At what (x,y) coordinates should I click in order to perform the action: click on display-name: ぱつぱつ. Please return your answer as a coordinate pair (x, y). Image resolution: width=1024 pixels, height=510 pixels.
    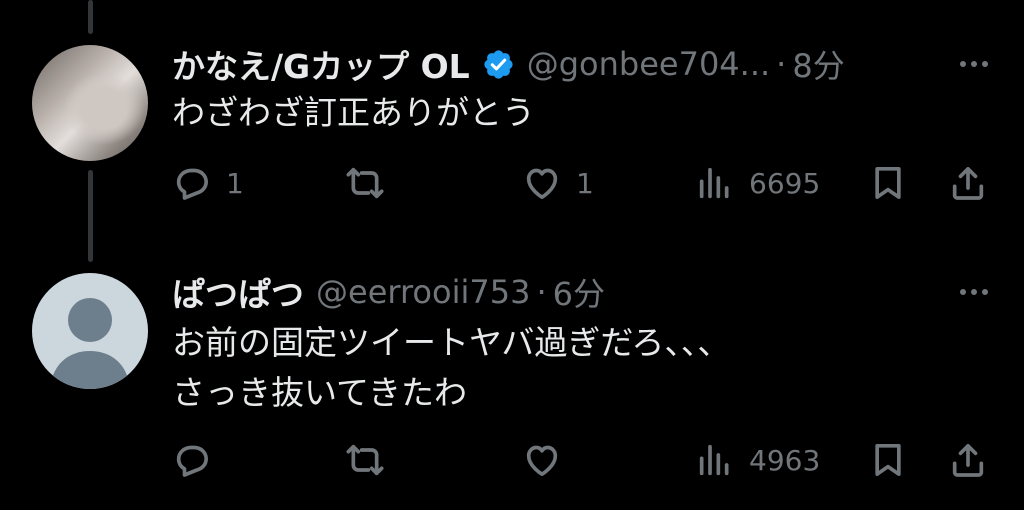
    Looking at the image, I should click on (238, 292).